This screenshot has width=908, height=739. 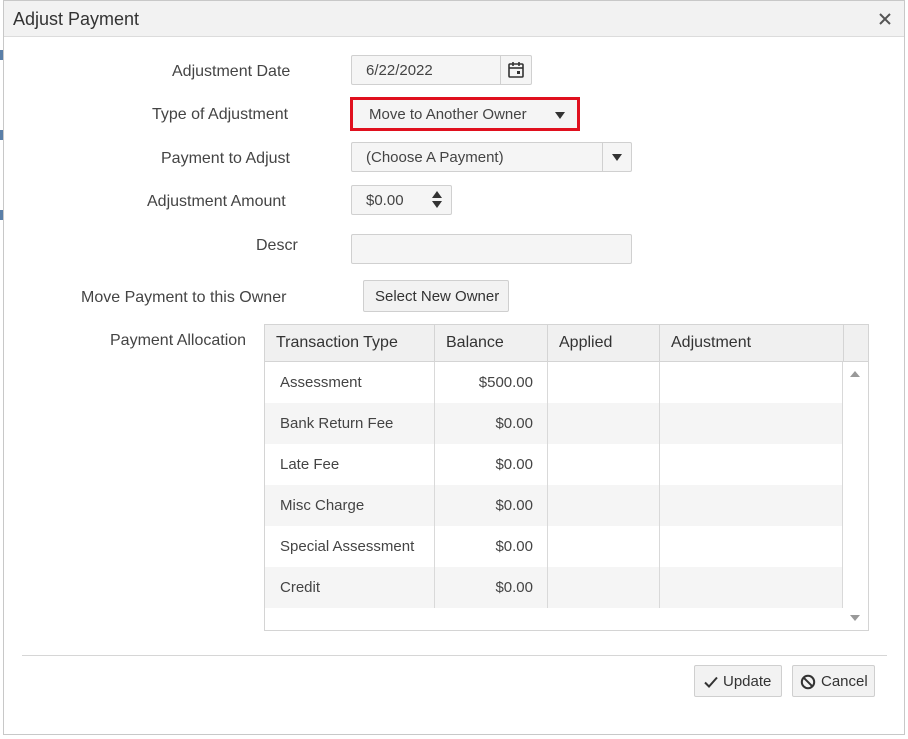 What do you see at coordinates (435, 157) in the screenshot?
I see `payment-to-adjust-value: (Choose A Payment)` at bounding box center [435, 157].